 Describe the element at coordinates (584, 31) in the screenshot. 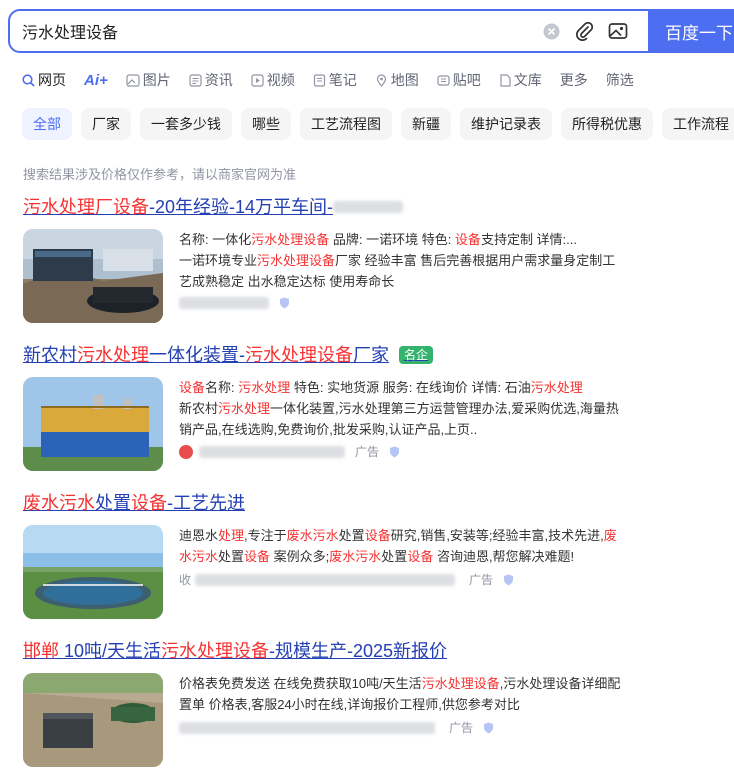

I see `attachment-icon` at that location.